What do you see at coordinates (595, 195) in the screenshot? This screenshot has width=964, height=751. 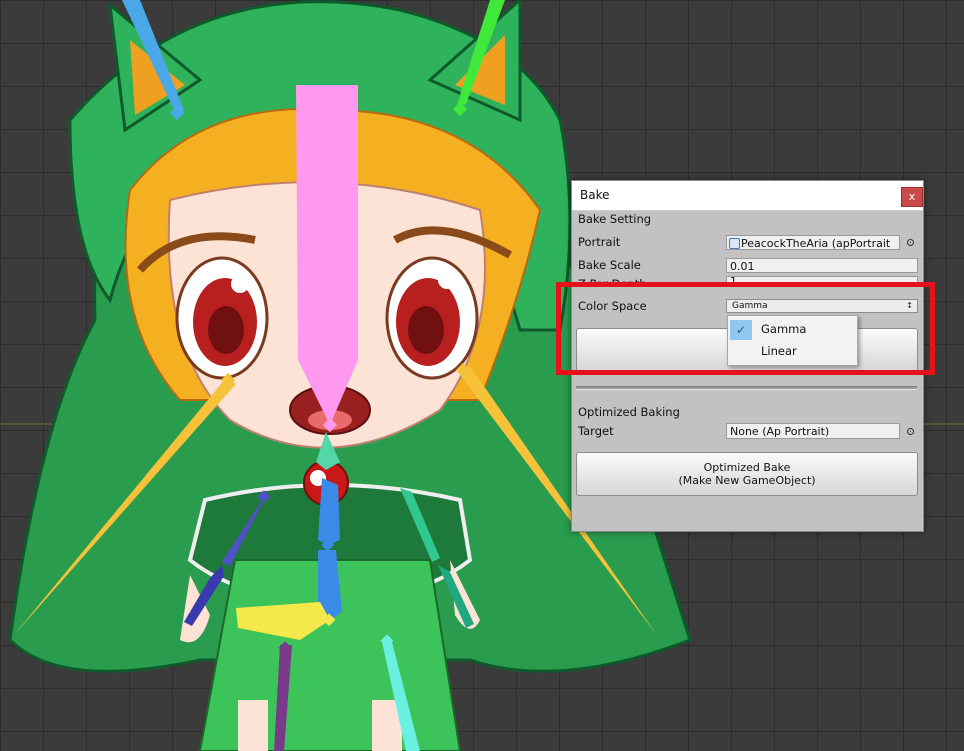 I see `window-title: Bake` at bounding box center [595, 195].